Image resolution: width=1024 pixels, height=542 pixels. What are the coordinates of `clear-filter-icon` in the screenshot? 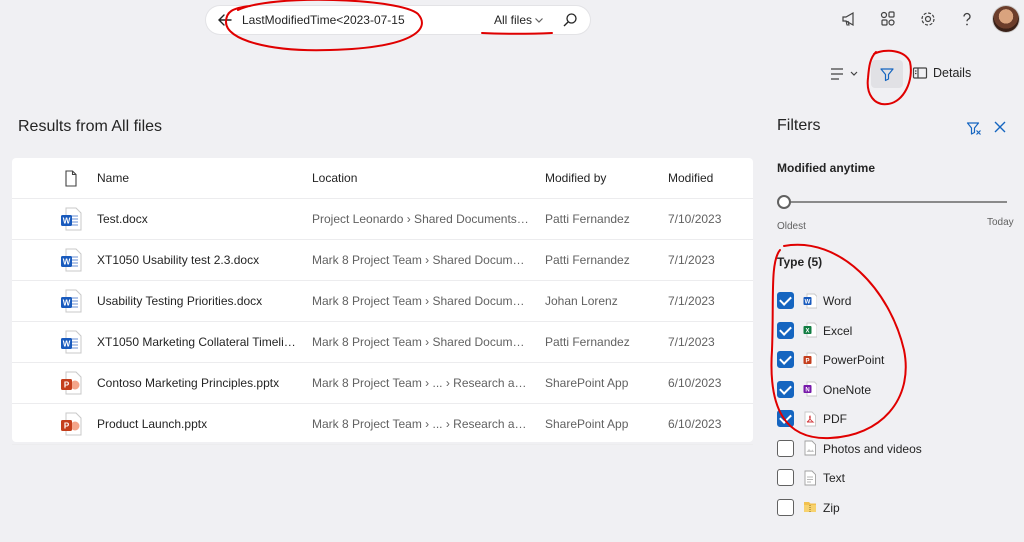 It's located at (974, 128).